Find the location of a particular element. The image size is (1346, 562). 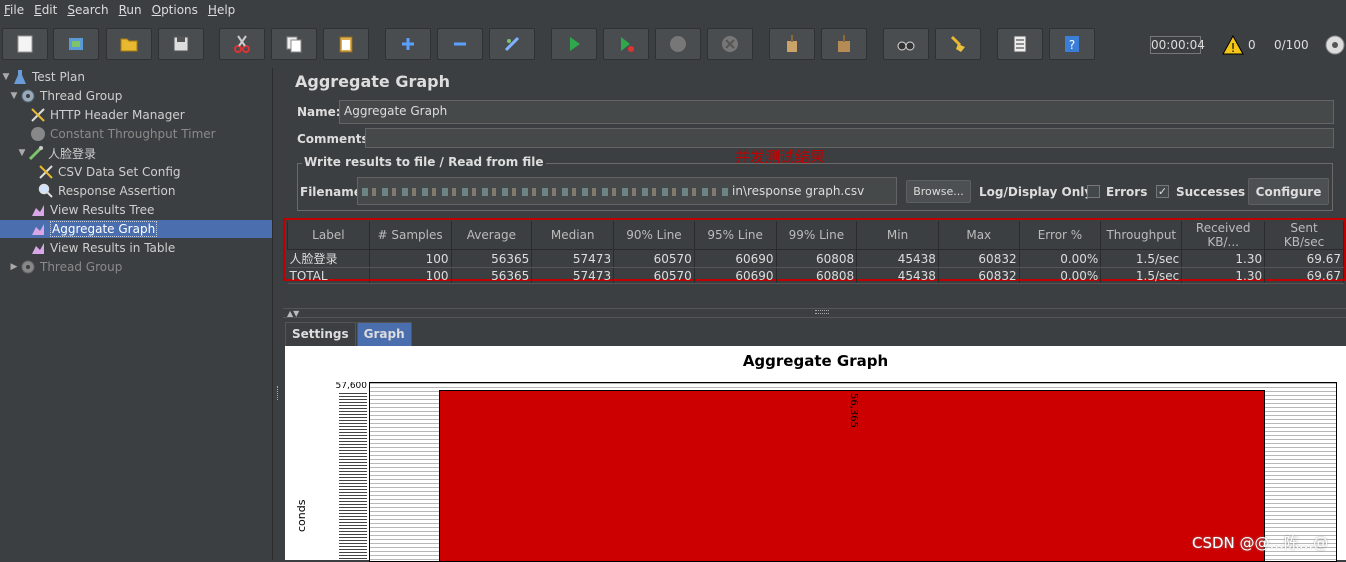

column-header: Average is located at coordinates (491, 235).